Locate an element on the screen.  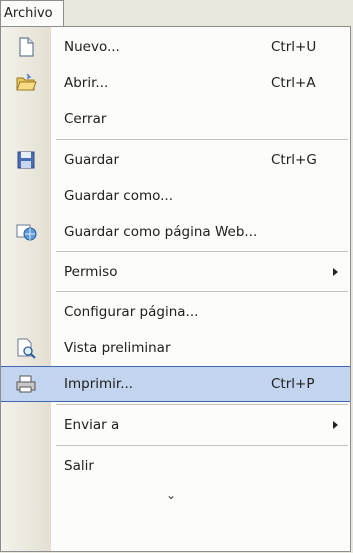
printer-icon is located at coordinates (26, 384).